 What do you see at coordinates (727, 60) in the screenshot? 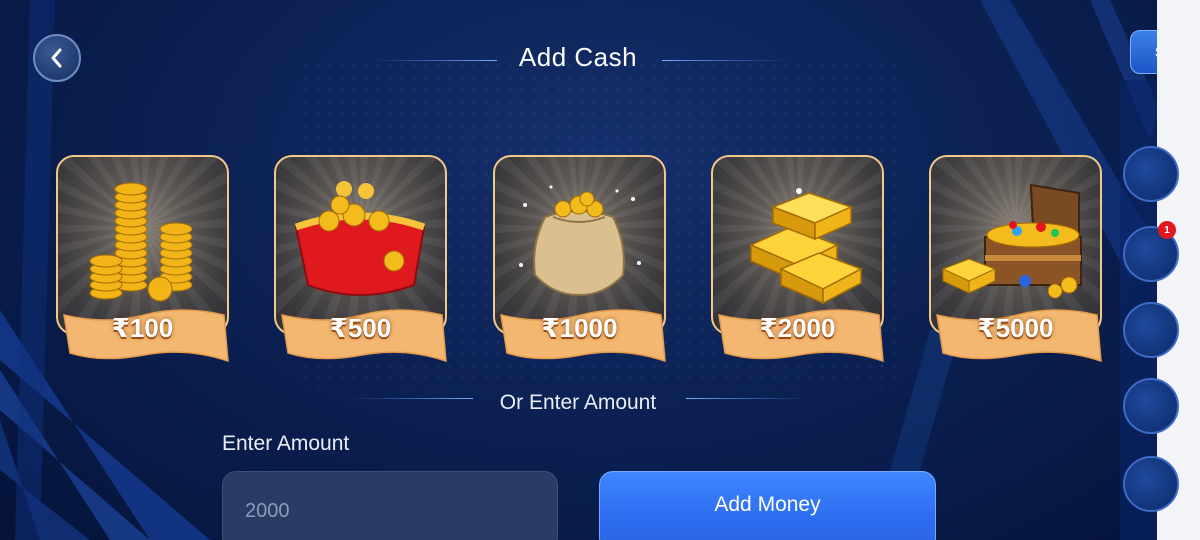
I see `title-divider-right` at bounding box center [727, 60].